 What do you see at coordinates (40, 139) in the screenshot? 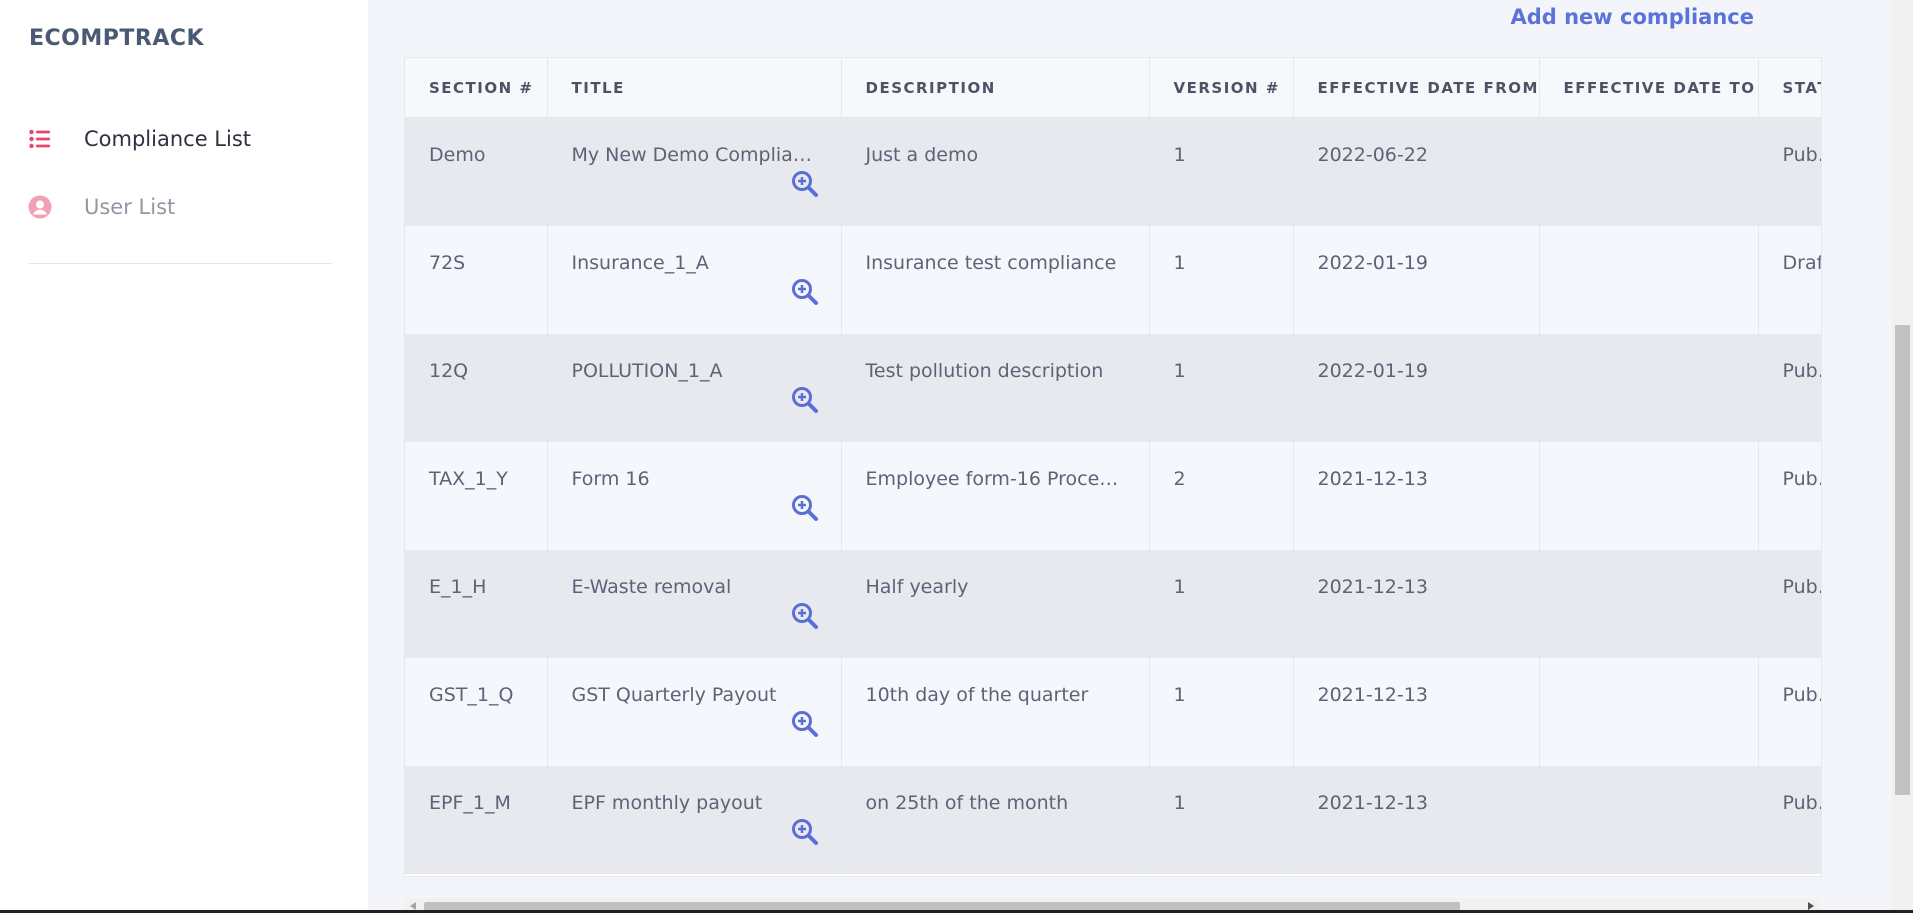
I see `list-icon` at bounding box center [40, 139].